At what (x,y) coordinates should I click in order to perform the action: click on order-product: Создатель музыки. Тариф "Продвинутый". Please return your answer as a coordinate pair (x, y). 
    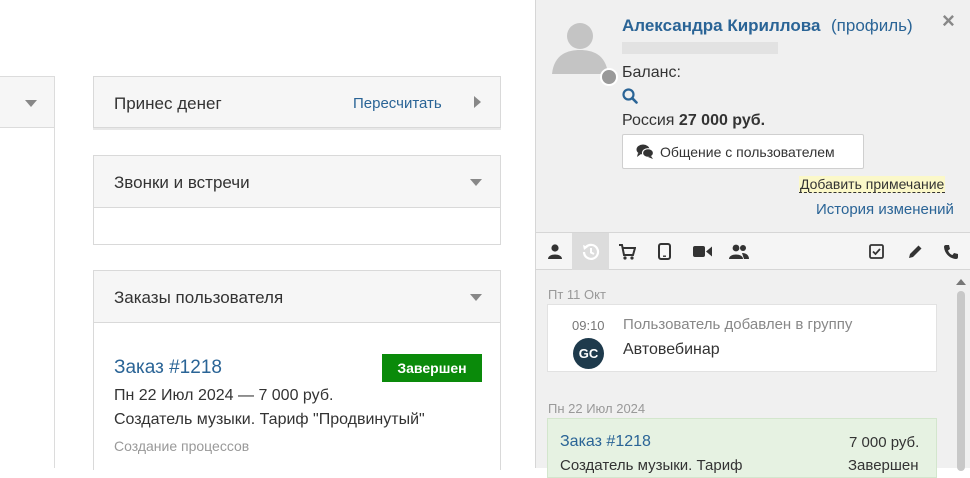
    Looking at the image, I should click on (269, 419).